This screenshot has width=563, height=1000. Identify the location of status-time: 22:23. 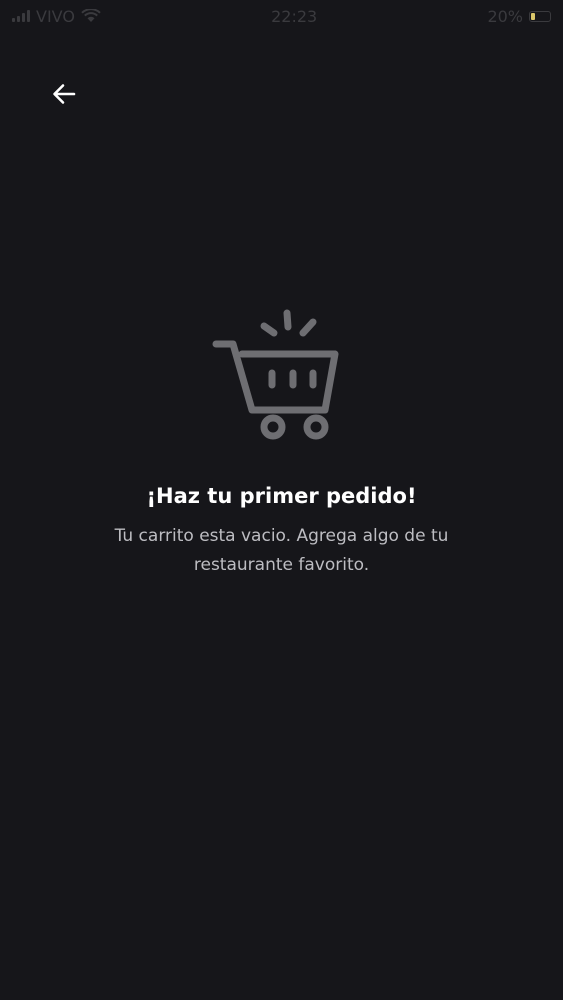
(294, 16).